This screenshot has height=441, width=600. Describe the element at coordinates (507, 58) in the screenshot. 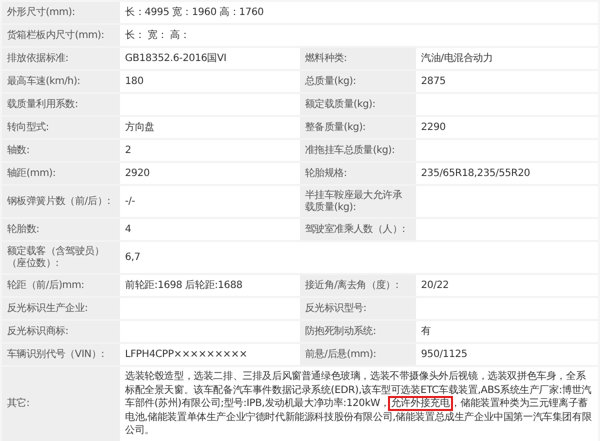

I see `field-value: 汽油/电混合动力` at that location.